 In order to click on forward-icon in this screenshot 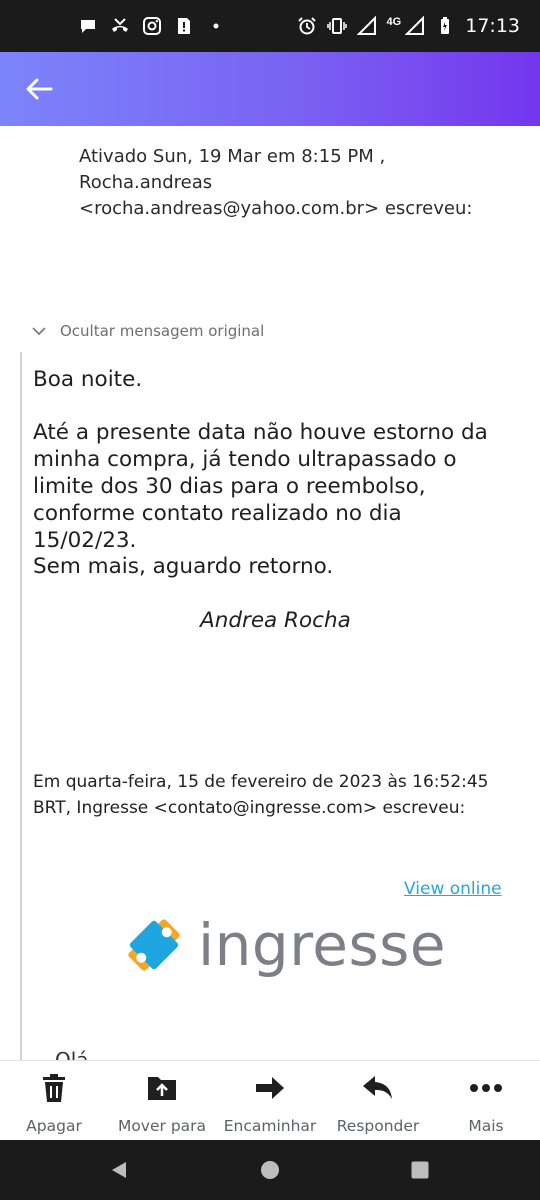, I will do `click(270, 1088)`.